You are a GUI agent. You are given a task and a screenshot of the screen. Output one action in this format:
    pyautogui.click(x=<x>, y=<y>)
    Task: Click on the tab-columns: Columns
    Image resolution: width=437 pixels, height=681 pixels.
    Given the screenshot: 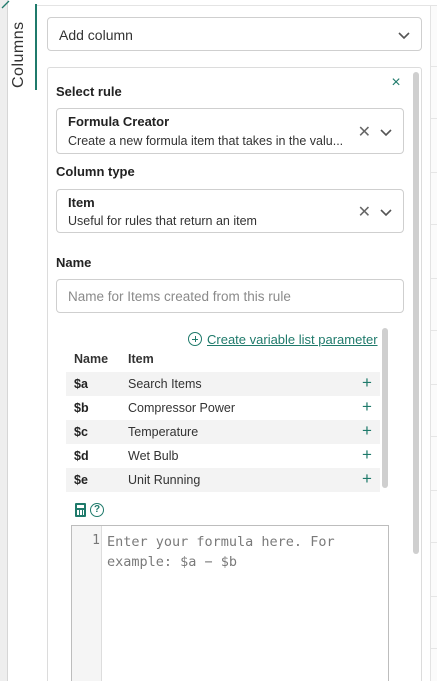 What is the action you would take?
    pyautogui.click(x=22, y=47)
    